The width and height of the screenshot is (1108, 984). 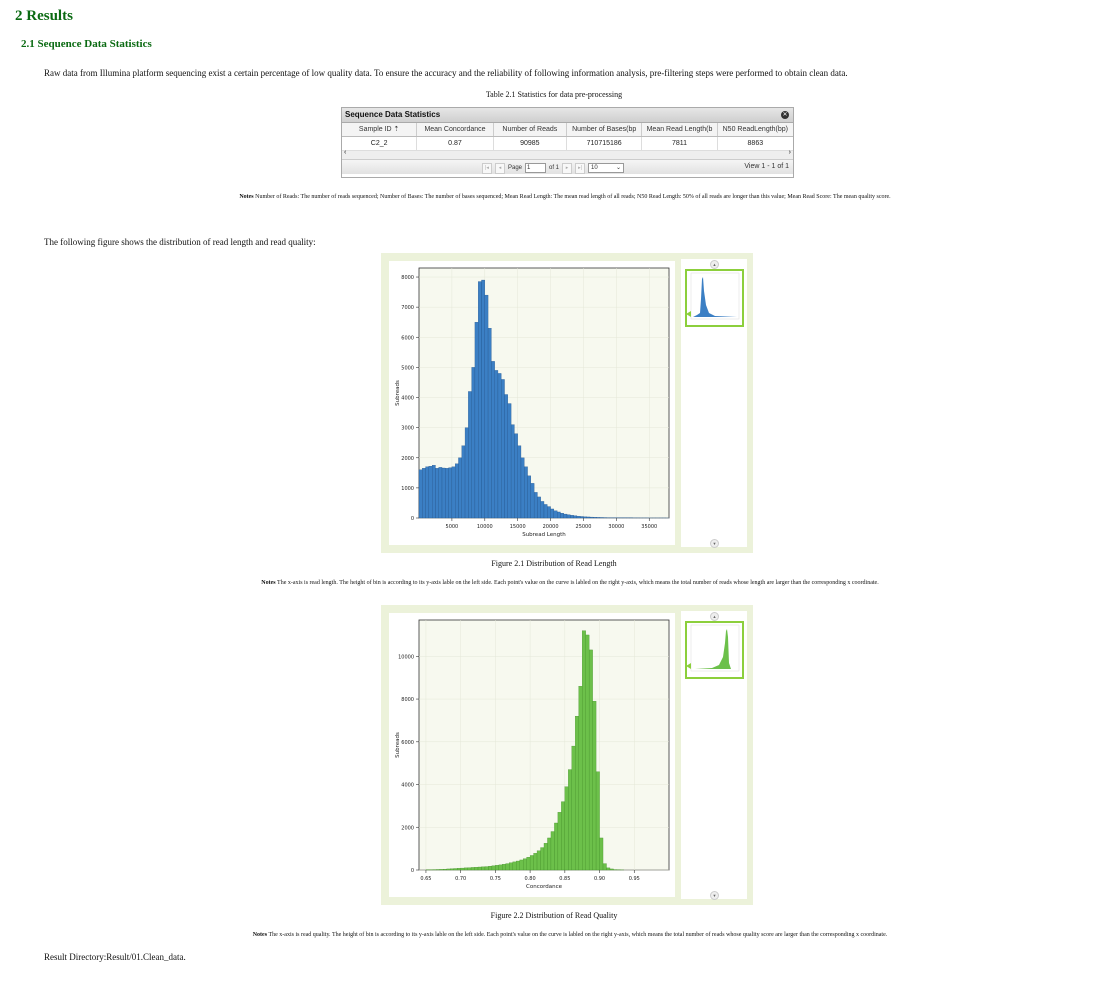 I want to click on rows-per-page-select: 10 ⌄, so click(x=606, y=168).